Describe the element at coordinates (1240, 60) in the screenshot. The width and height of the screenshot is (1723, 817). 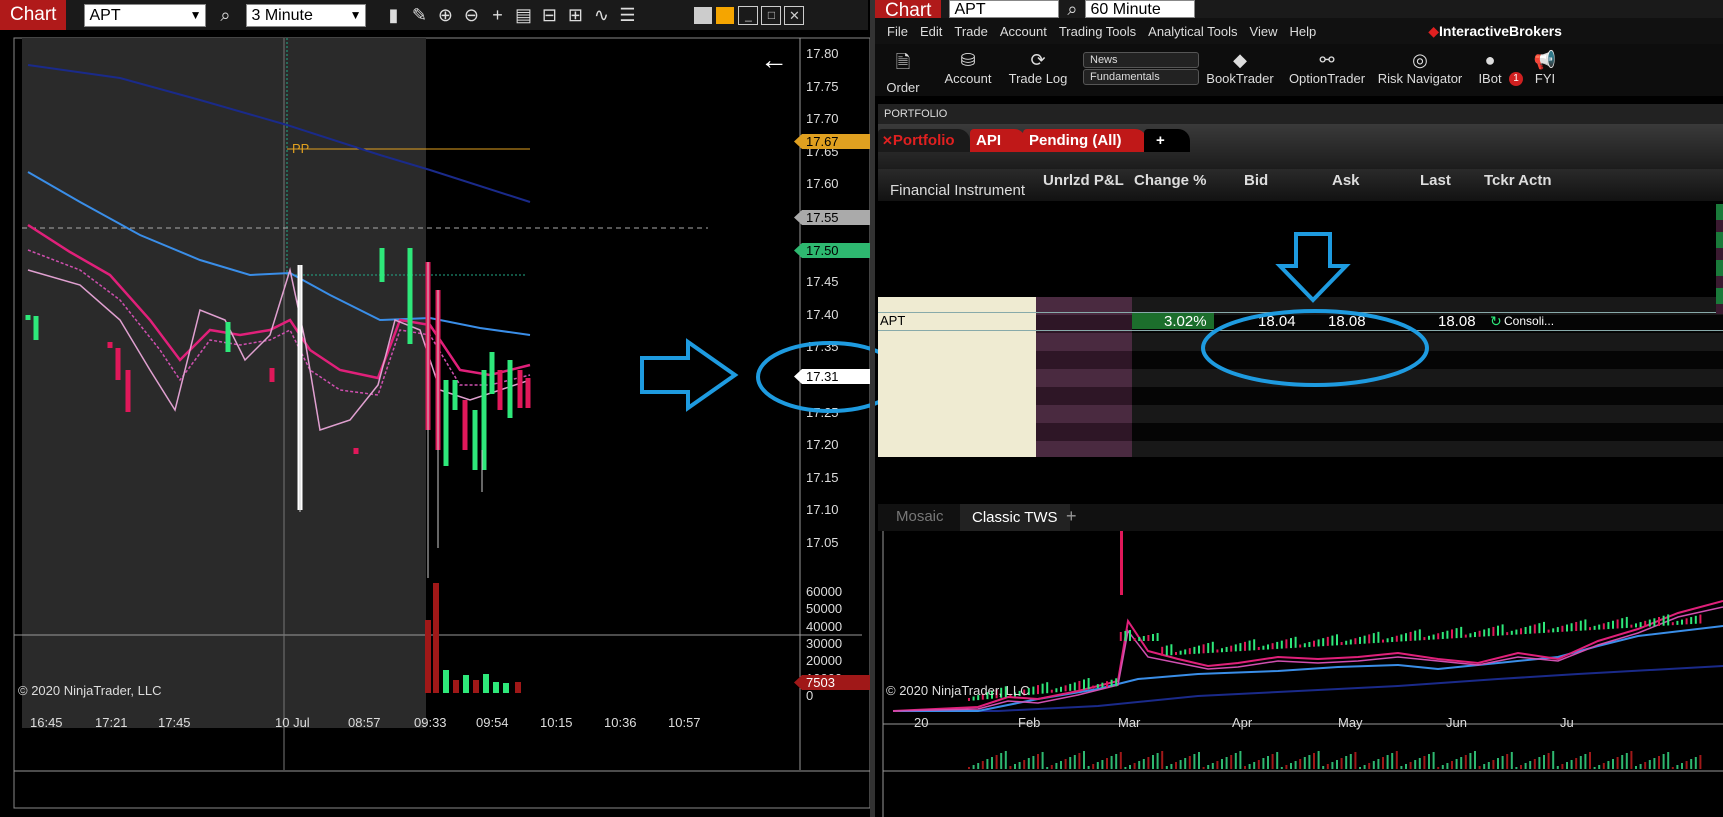
I see `book-icon: ◆` at that location.